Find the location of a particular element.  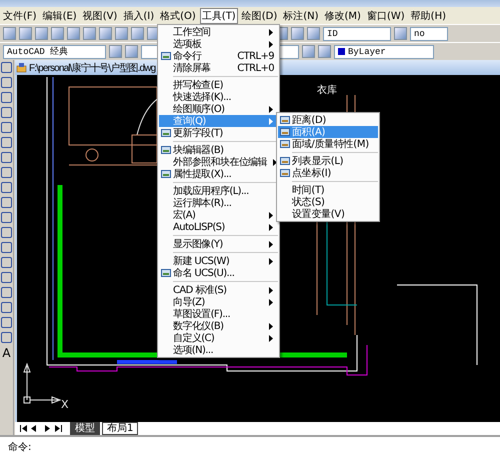

menu-item: 设置变量(V) is located at coordinates (328, 214).